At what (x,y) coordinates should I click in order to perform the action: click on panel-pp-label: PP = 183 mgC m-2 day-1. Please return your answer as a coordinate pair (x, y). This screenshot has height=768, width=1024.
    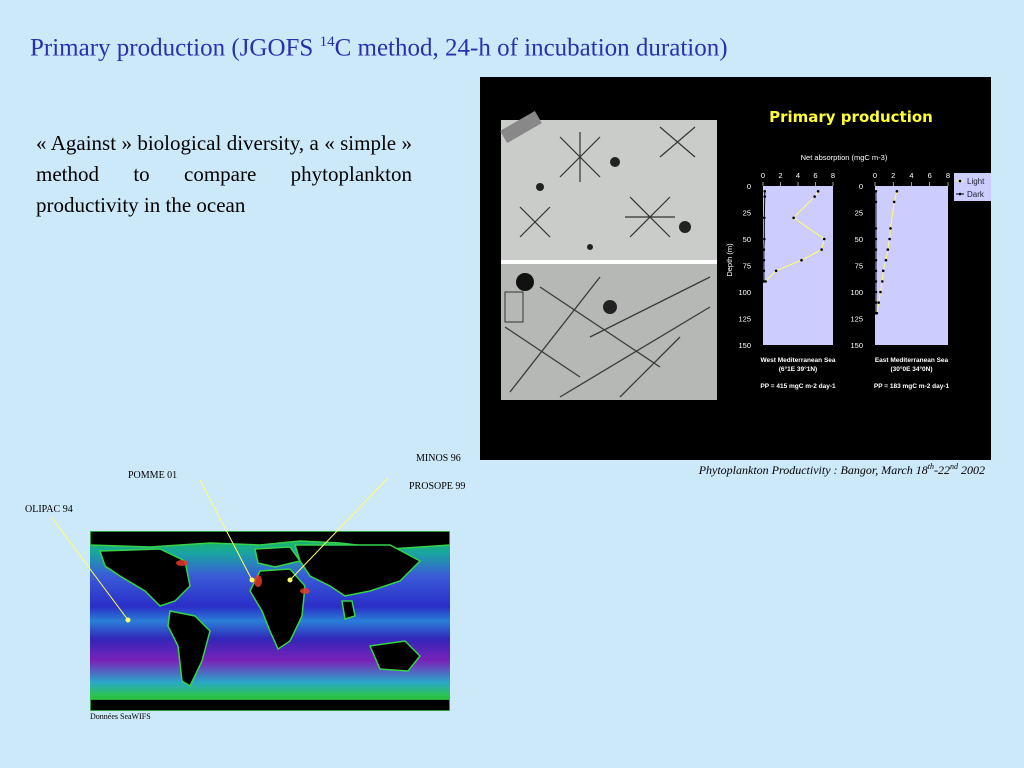
    Looking at the image, I should click on (912, 386).